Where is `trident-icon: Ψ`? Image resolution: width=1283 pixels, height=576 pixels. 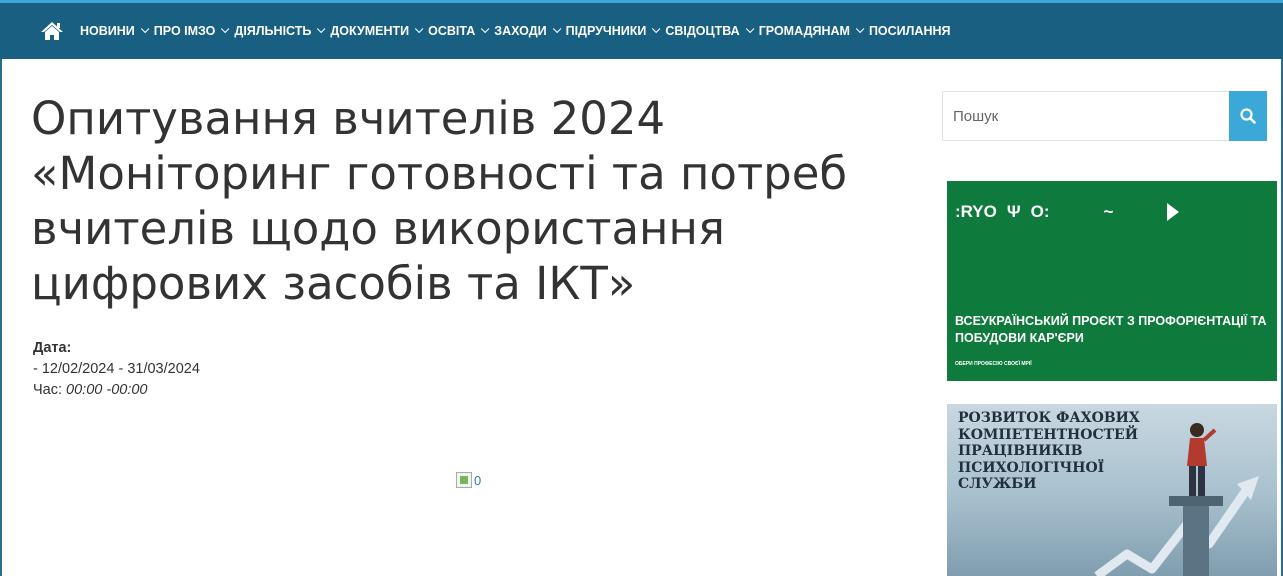
trident-icon: Ψ is located at coordinates (1013, 211).